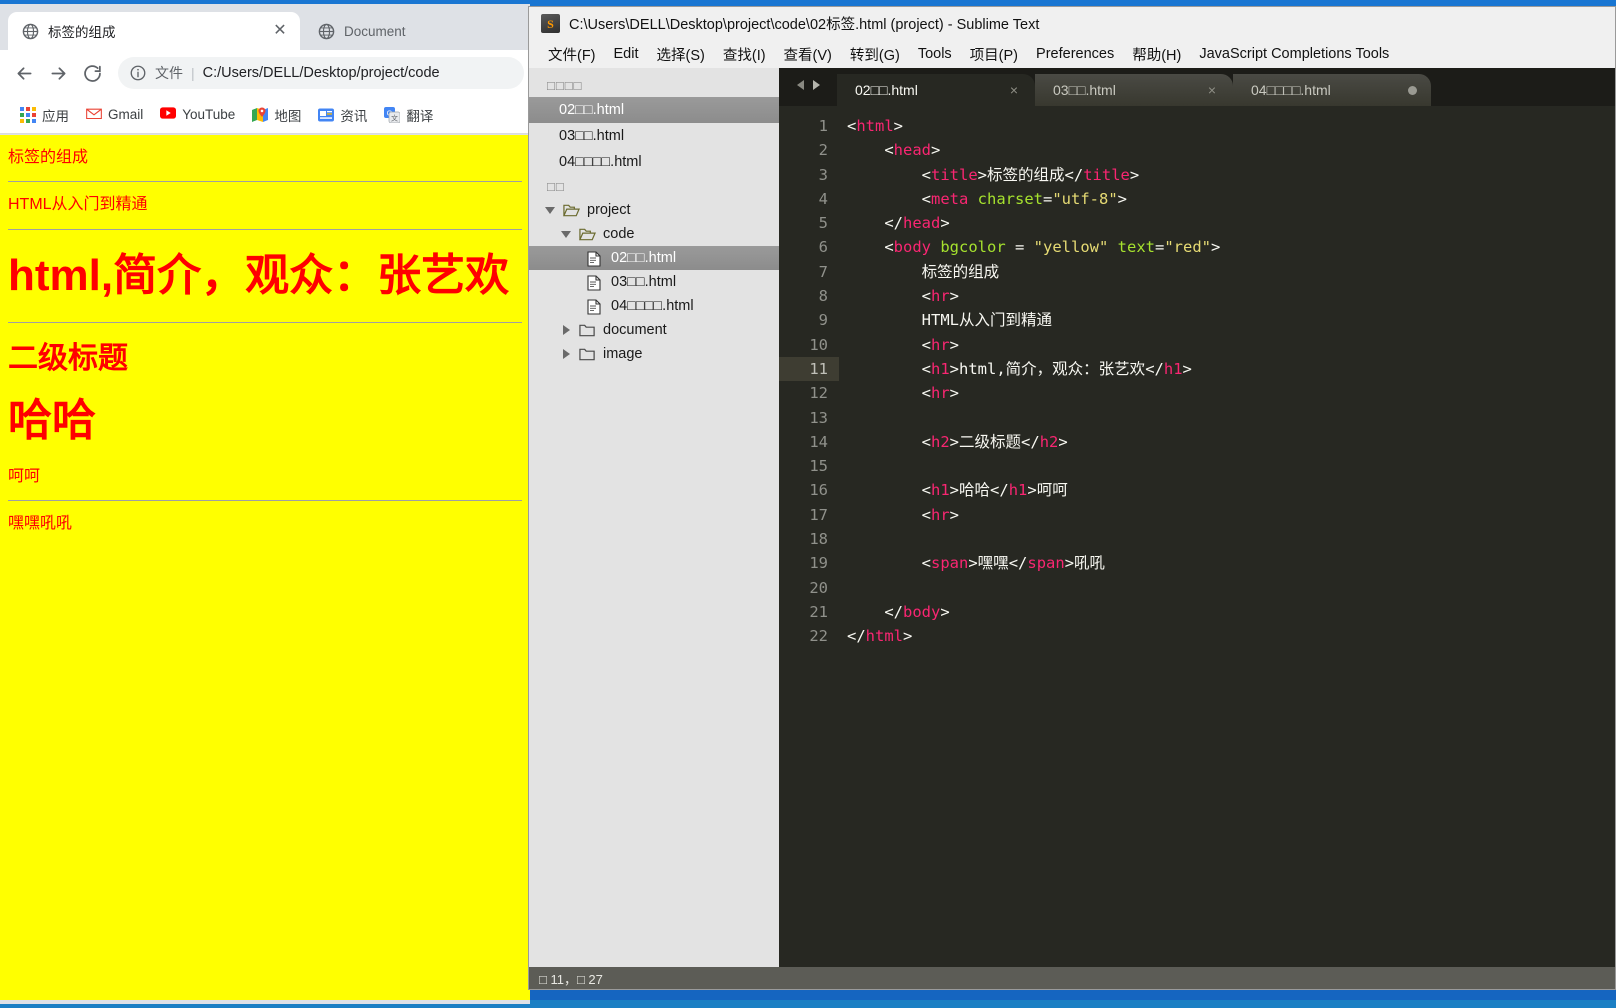 This screenshot has height=1008, width=1616. I want to click on editor-tab-02: 02□□.html ×, so click(936, 90).